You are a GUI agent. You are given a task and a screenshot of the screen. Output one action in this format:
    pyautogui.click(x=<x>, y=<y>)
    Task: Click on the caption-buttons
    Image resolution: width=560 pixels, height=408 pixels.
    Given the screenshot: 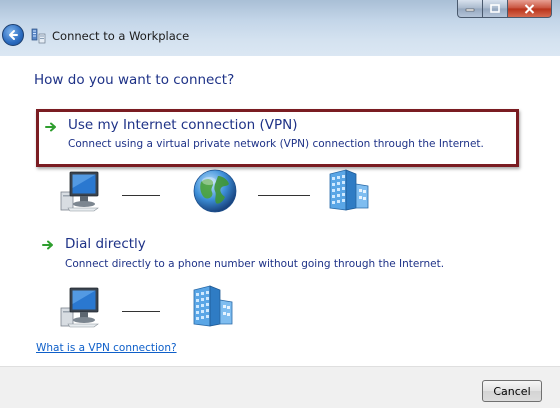 What is the action you would take?
    pyautogui.click(x=504, y=9)
    